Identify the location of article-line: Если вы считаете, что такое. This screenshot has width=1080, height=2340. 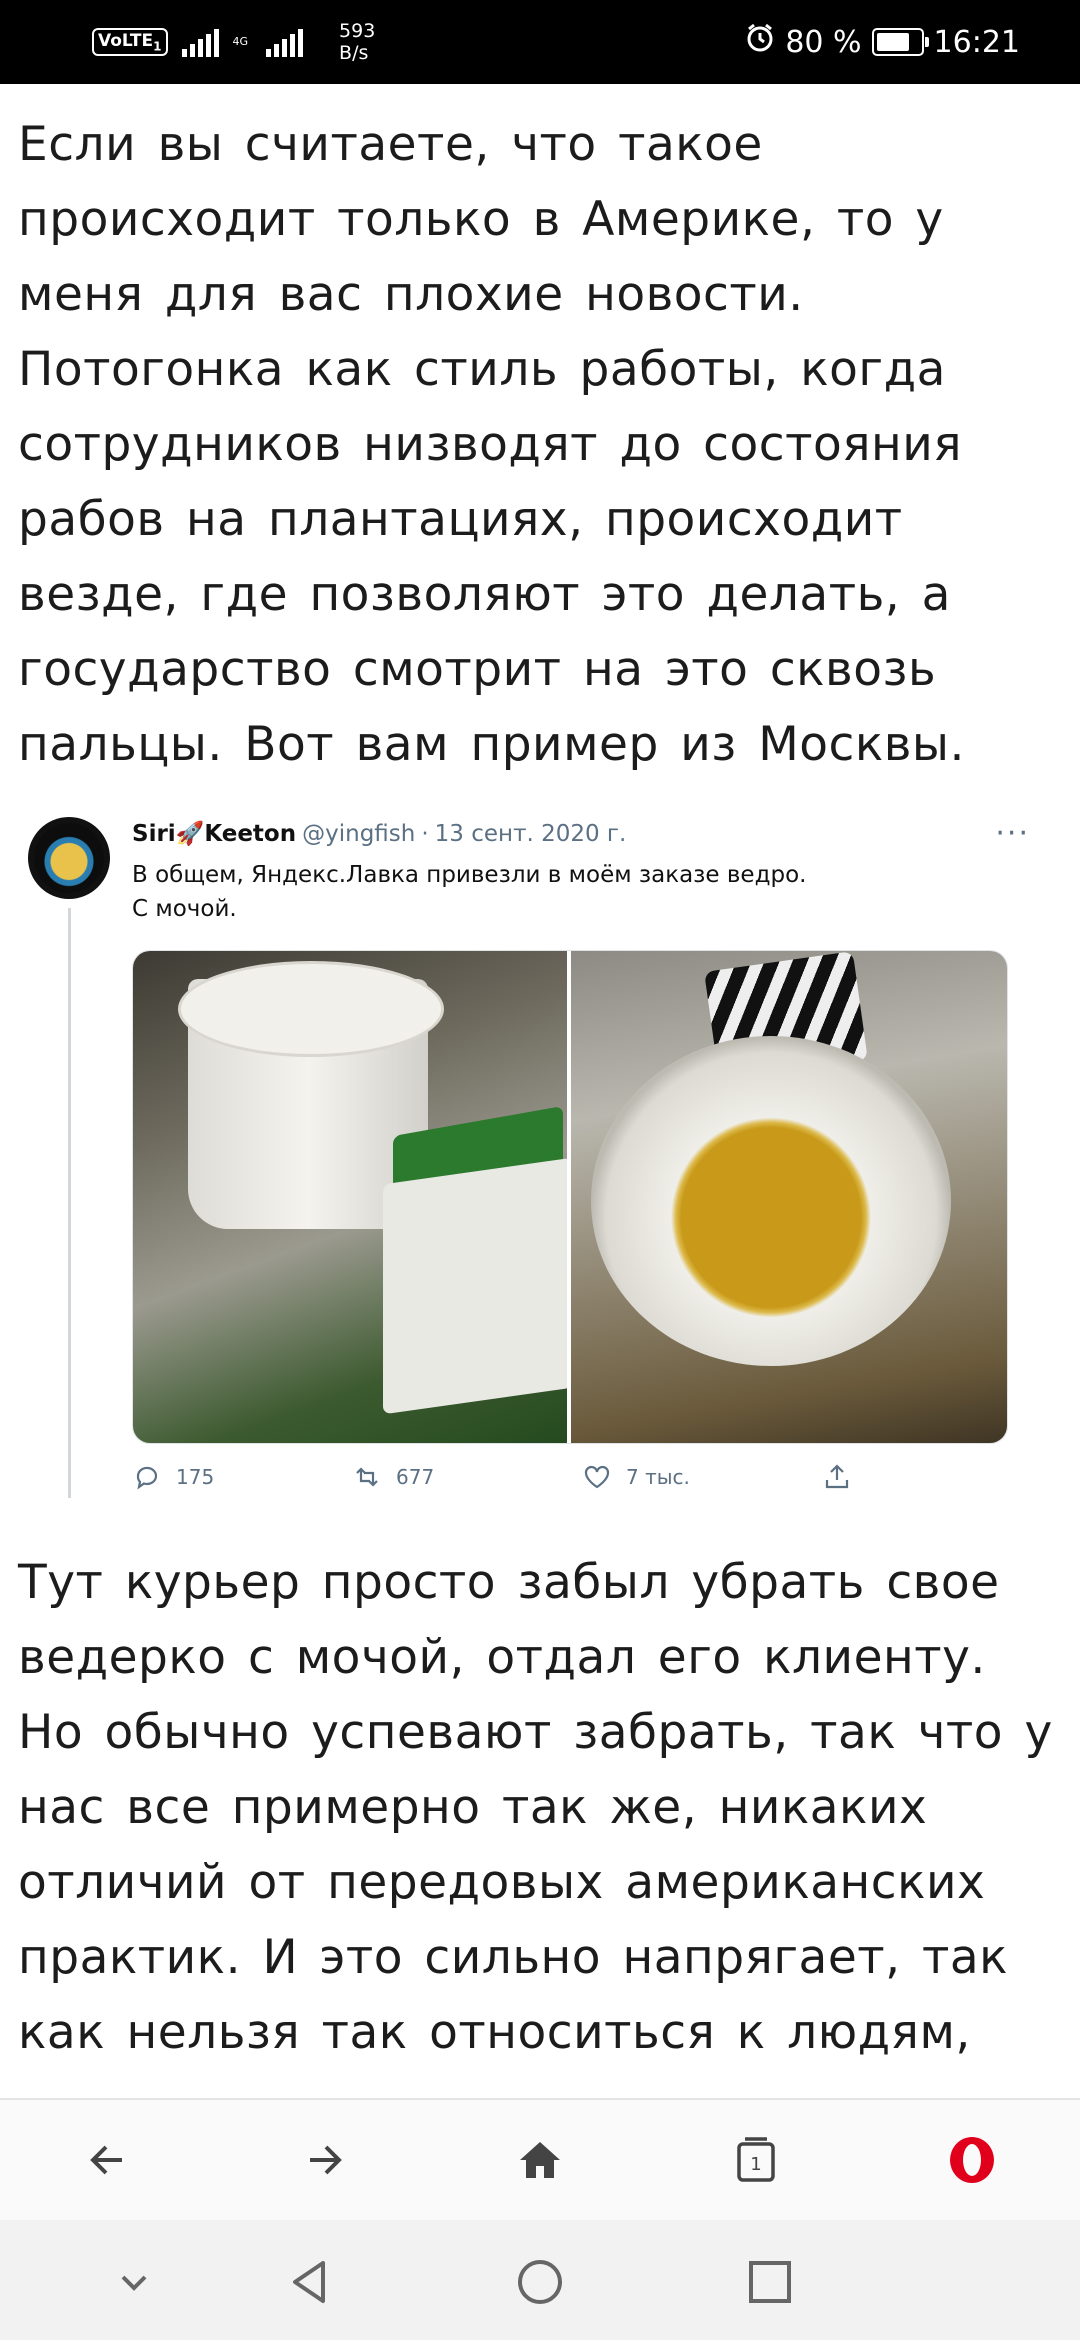
(390, 144).